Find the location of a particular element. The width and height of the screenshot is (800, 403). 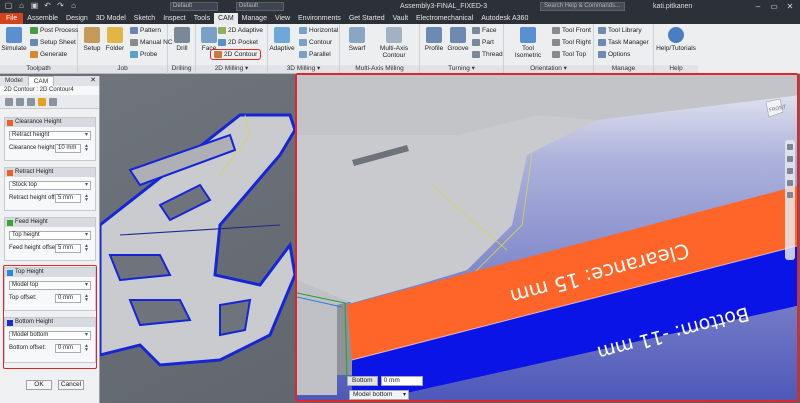

setup-label: Setup is located at coordinates (92, 48).